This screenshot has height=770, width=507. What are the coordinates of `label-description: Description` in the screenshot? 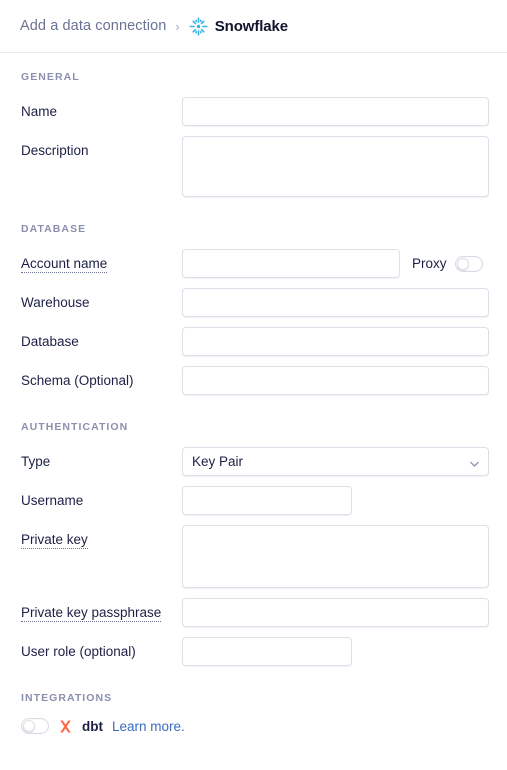 It's located at (55, 150).